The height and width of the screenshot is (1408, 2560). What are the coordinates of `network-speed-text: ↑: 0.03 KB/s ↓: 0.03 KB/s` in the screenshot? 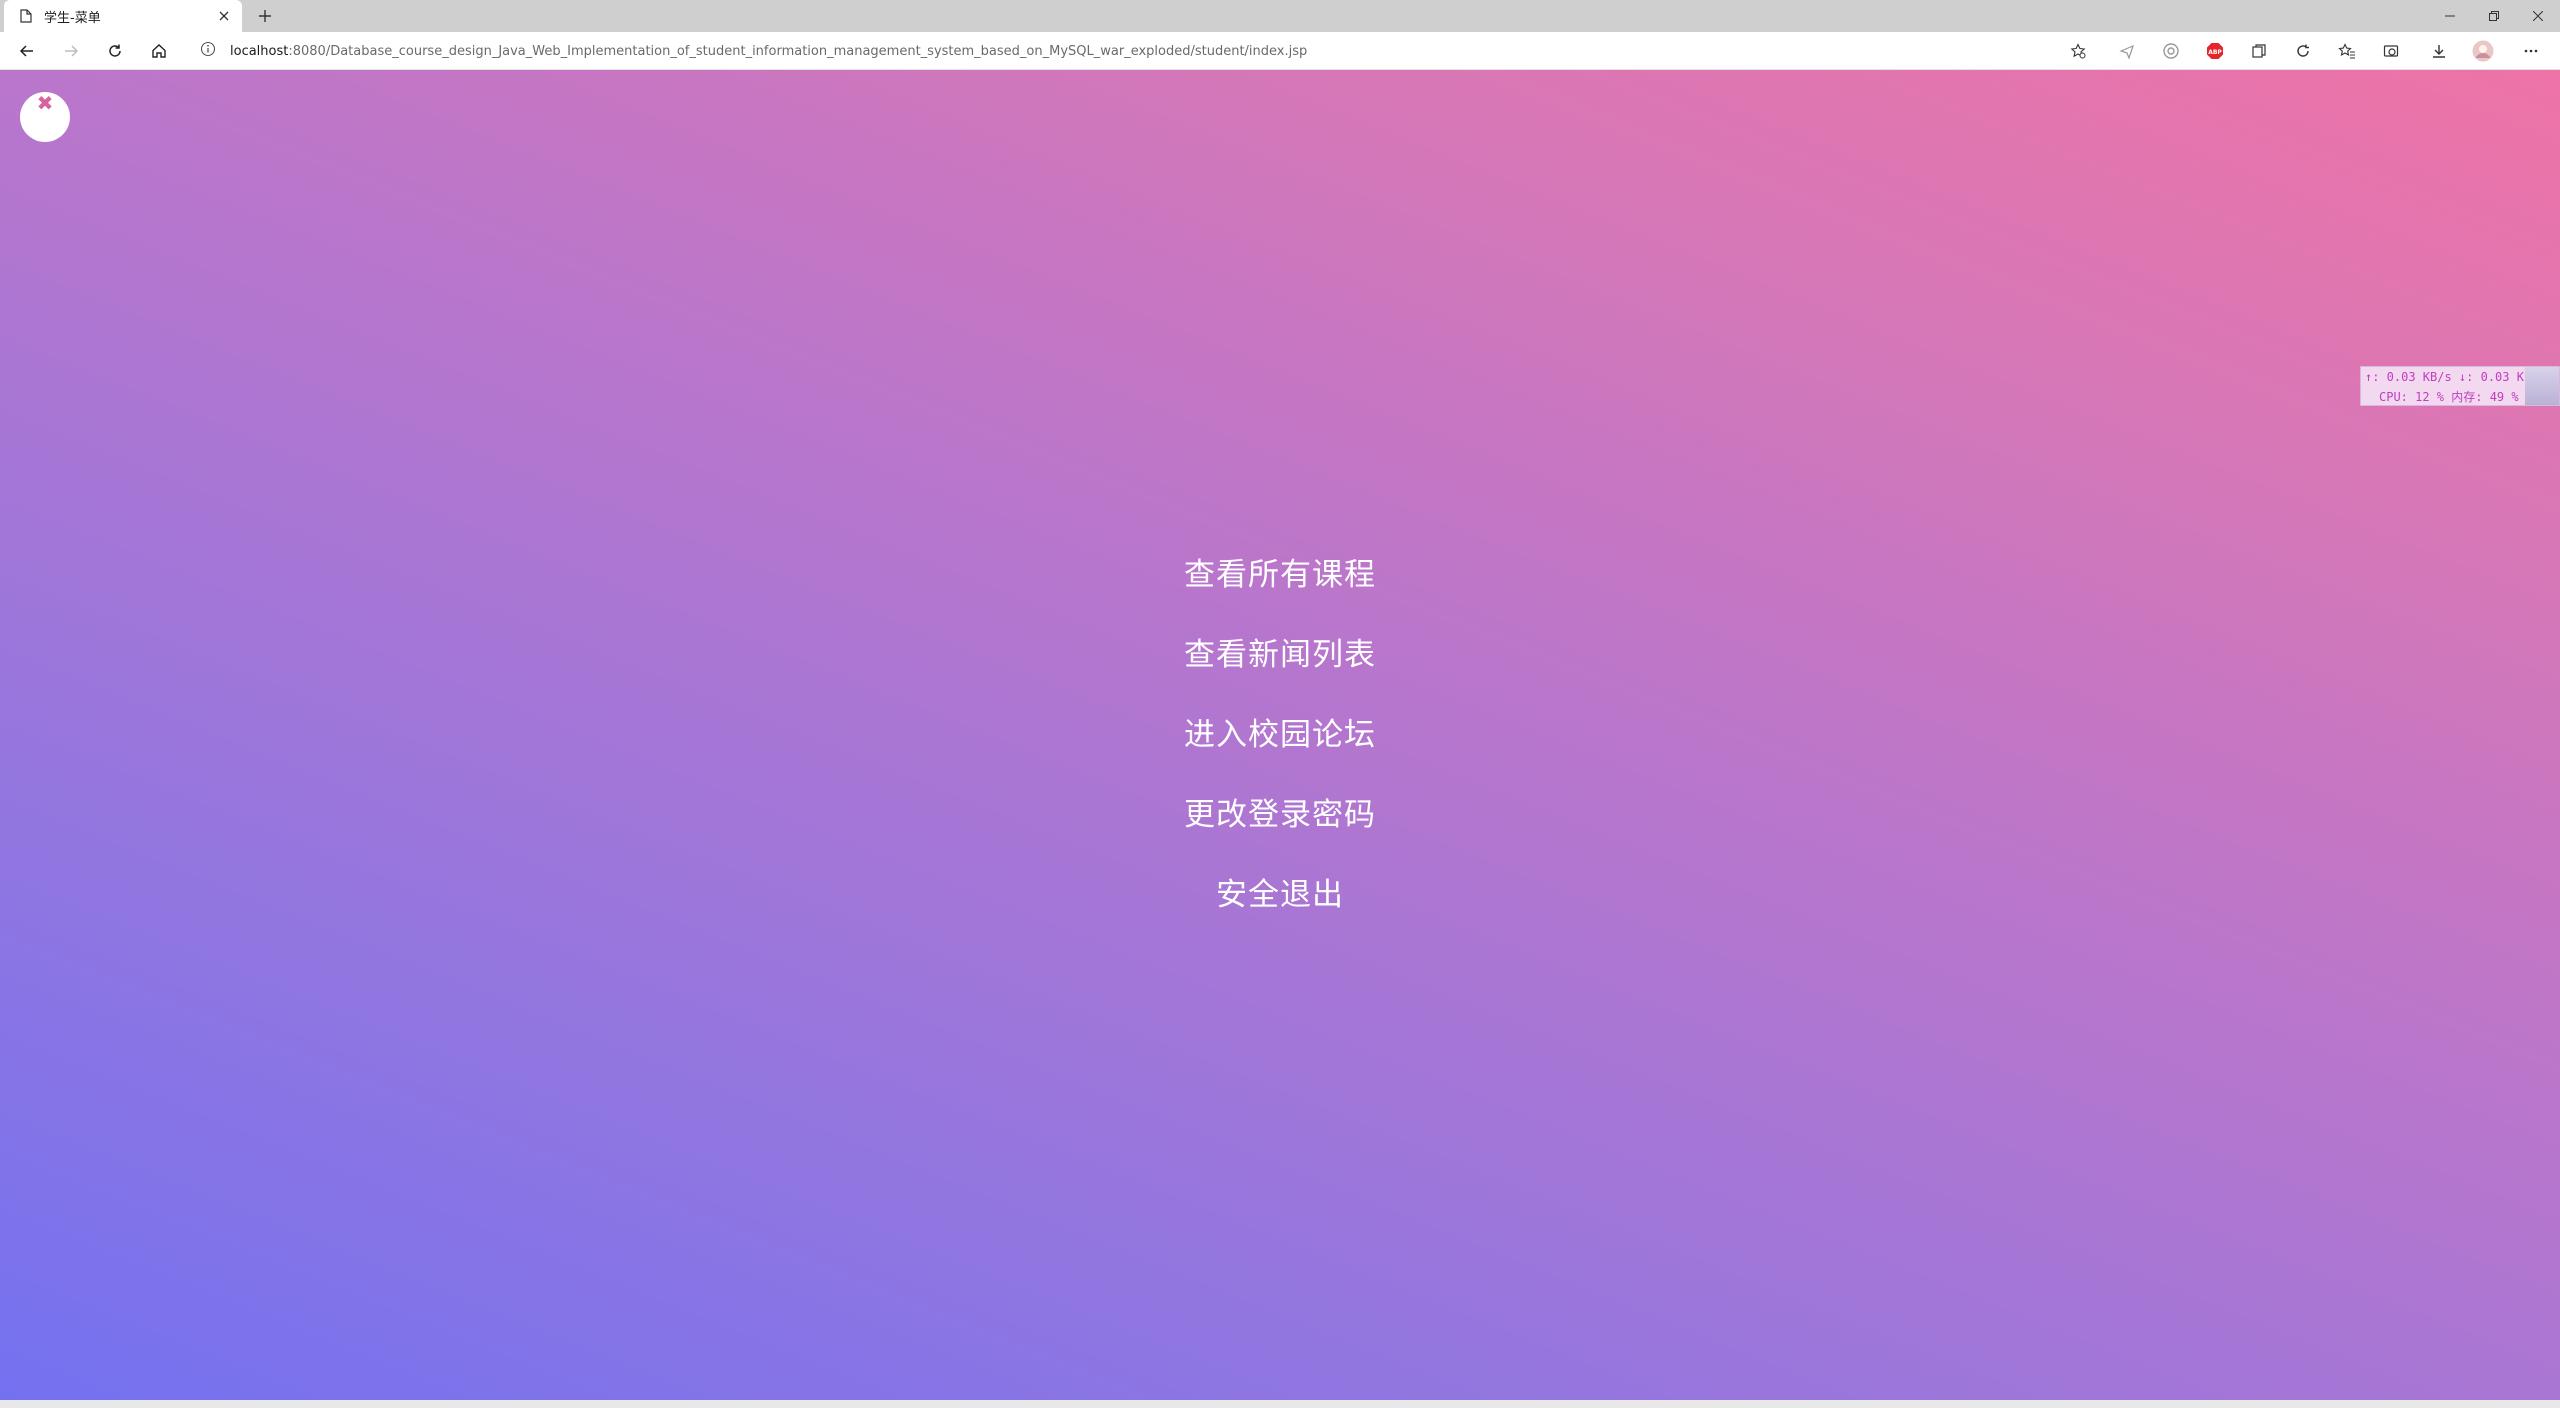 It's located at (2455, 377).